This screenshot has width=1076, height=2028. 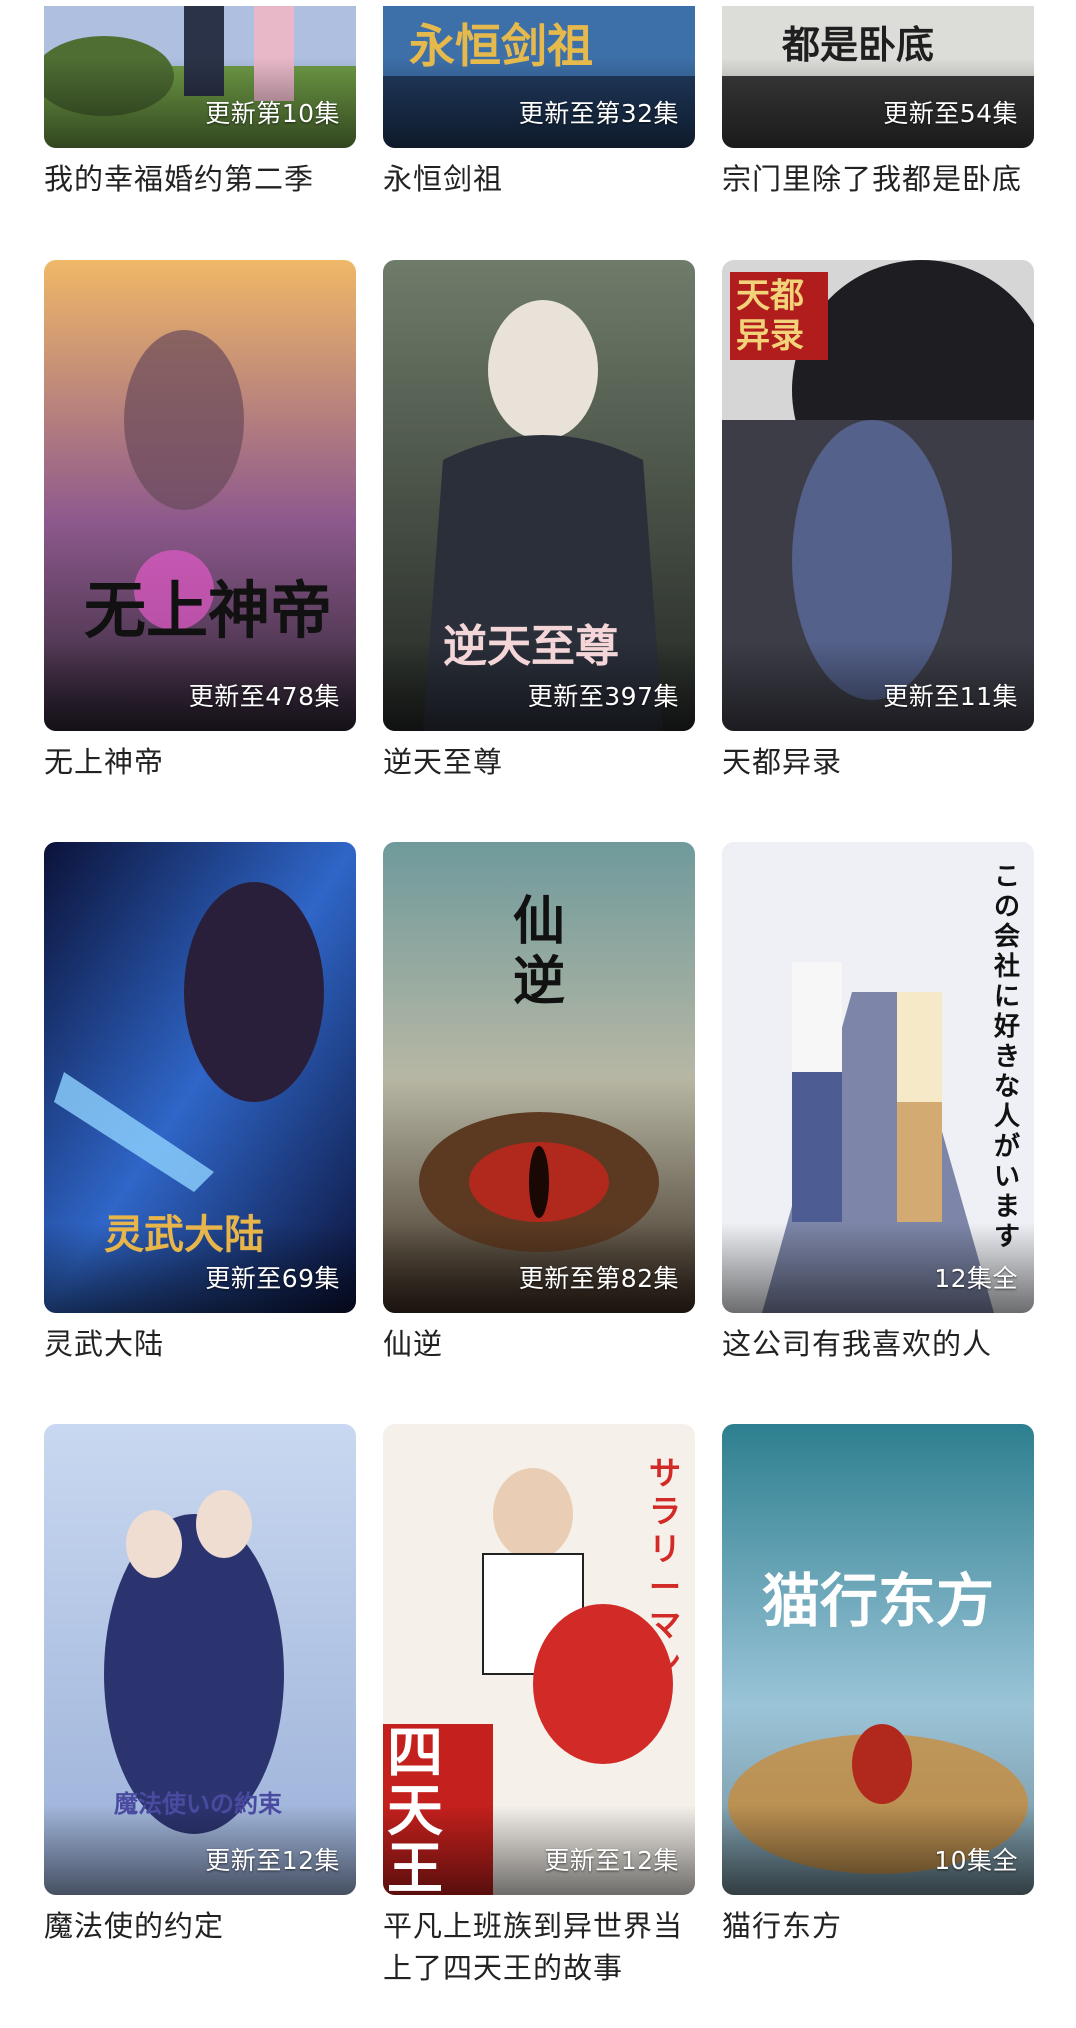 I want to click on poster: 猫行东方 10集全, so click(x=878, y=1659).